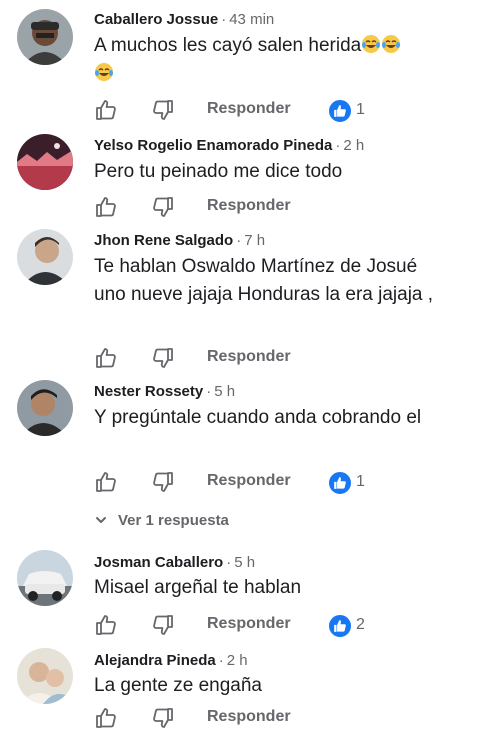 This screenshot has height=732, width=487. I want to click on author-name: Alejandra Pineda, so click(155, 660).